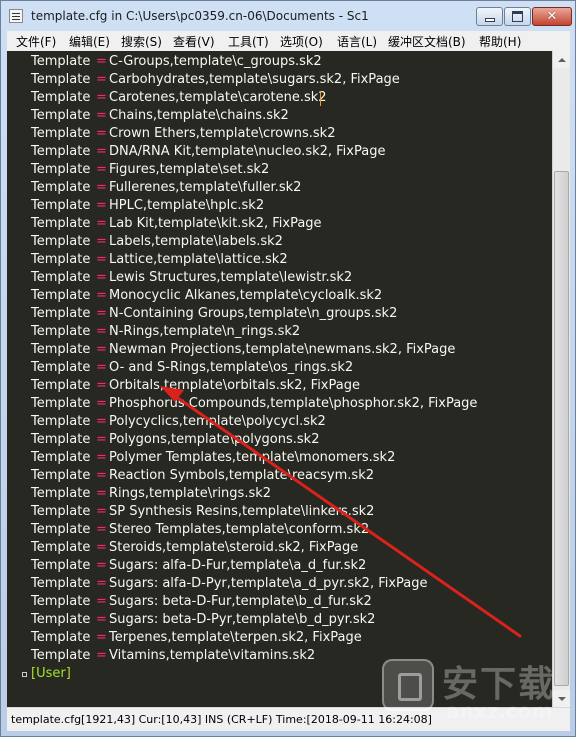 The image size is (576, 737). What do you see at coordinates (205, 331) in the screenshot?
I see `config-value: N-Rings,template\n_rings.sk2` at bounding box center [205, 331].